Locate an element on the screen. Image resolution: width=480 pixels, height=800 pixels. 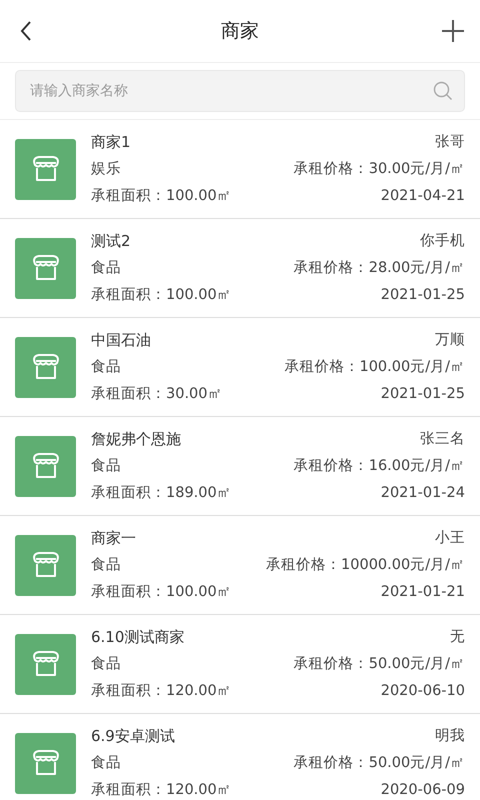
rent-area: 承租面积：30.00㎡ is located at coordinates (157, 394).